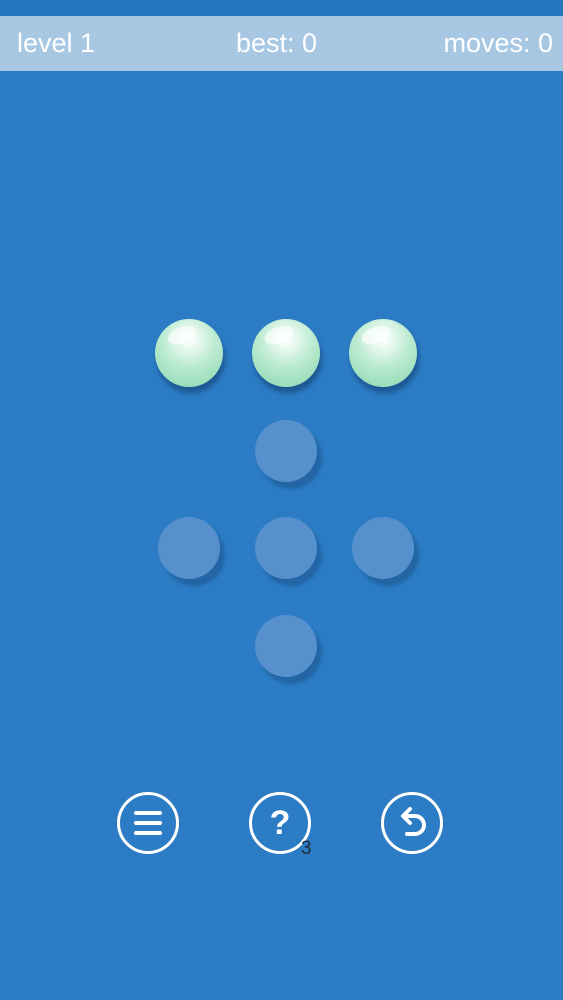 Image resolution: width=563 pixels, height=1000 pixels. I want to click on help-icon: ?, so click(280, 823).